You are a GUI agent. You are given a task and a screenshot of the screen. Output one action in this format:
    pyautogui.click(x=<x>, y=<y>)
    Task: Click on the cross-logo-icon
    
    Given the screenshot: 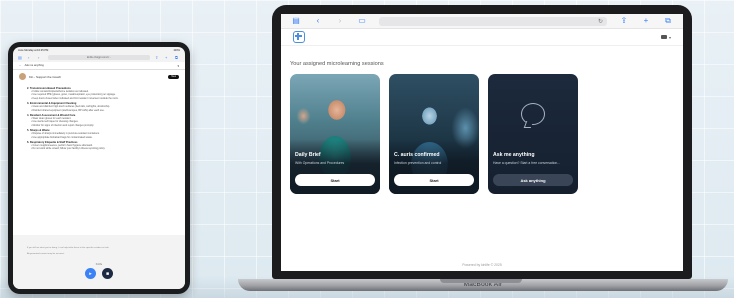 What is the action you would take?
    pyautogui.click(x=299, y=37)
    